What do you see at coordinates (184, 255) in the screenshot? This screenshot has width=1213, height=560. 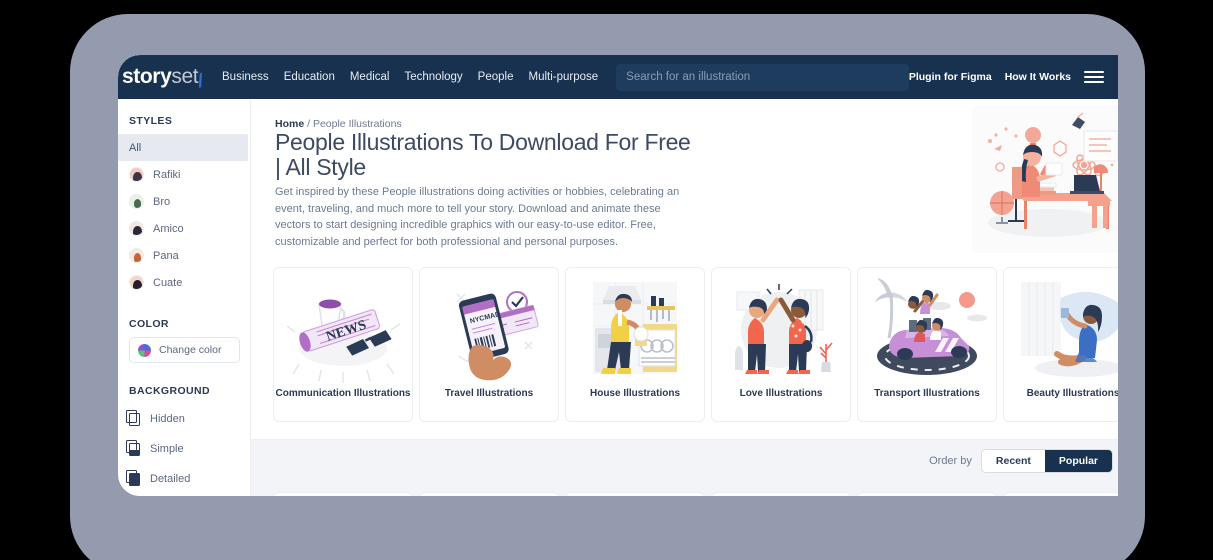 I see `sidebar-item-pana: Pana` at bounding box center [184, 255].